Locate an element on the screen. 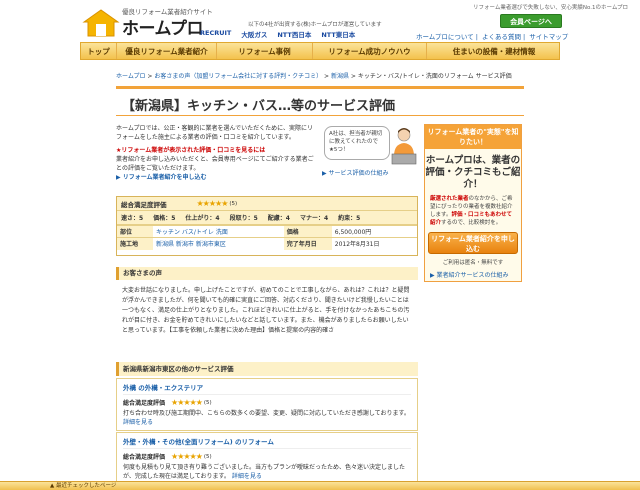  location-link: 新潟県 新潟市 新潟市東区 is located at coordinates (191, 244).